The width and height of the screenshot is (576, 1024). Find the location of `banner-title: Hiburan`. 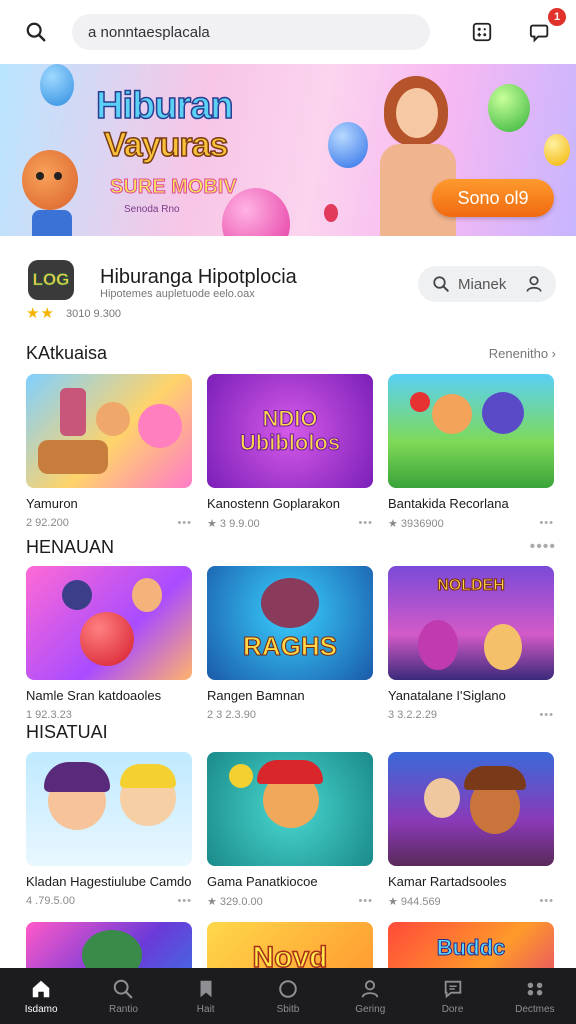

banner-title: Hiburan is located at coordinates (164, 106).